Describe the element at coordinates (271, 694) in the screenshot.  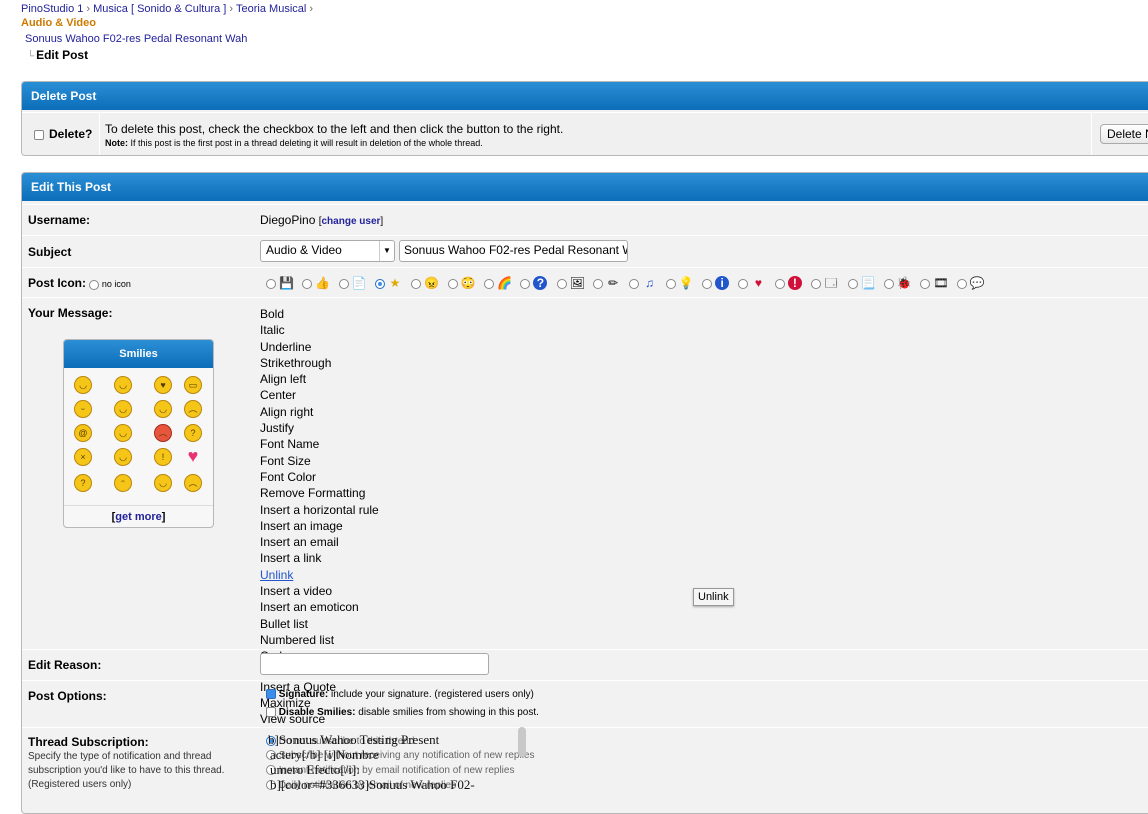
I see `signature-checkbox` at that location.